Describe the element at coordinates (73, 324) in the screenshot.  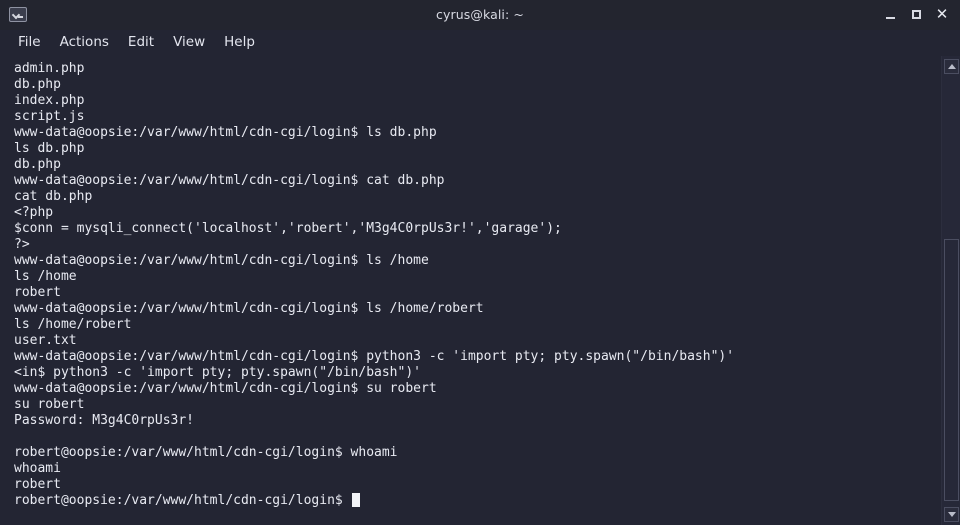
I see `terminal-line: ls /home/robert` at that location.